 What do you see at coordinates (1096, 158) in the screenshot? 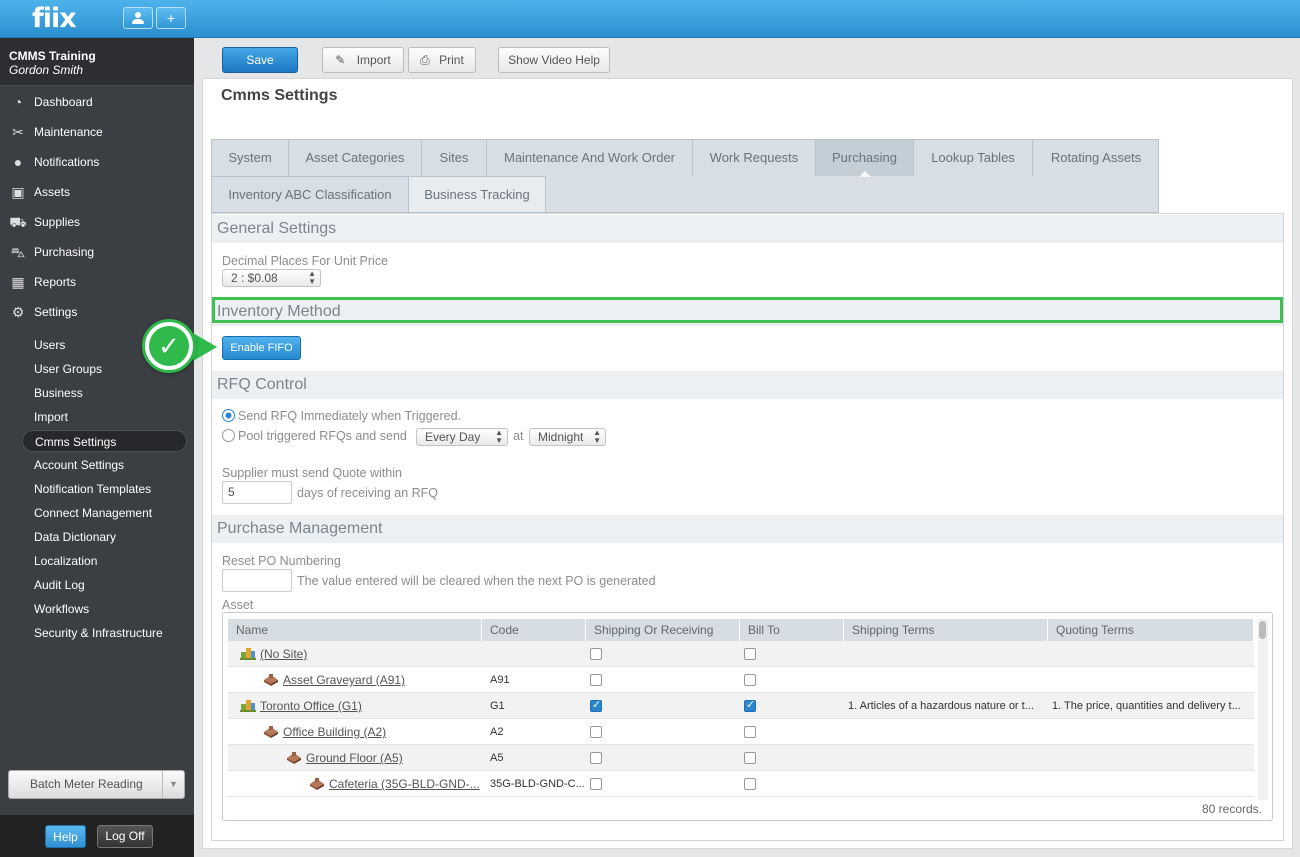
I see `tab-rotating-assets: Rotating Assets` at bounding box center [1096, 158].